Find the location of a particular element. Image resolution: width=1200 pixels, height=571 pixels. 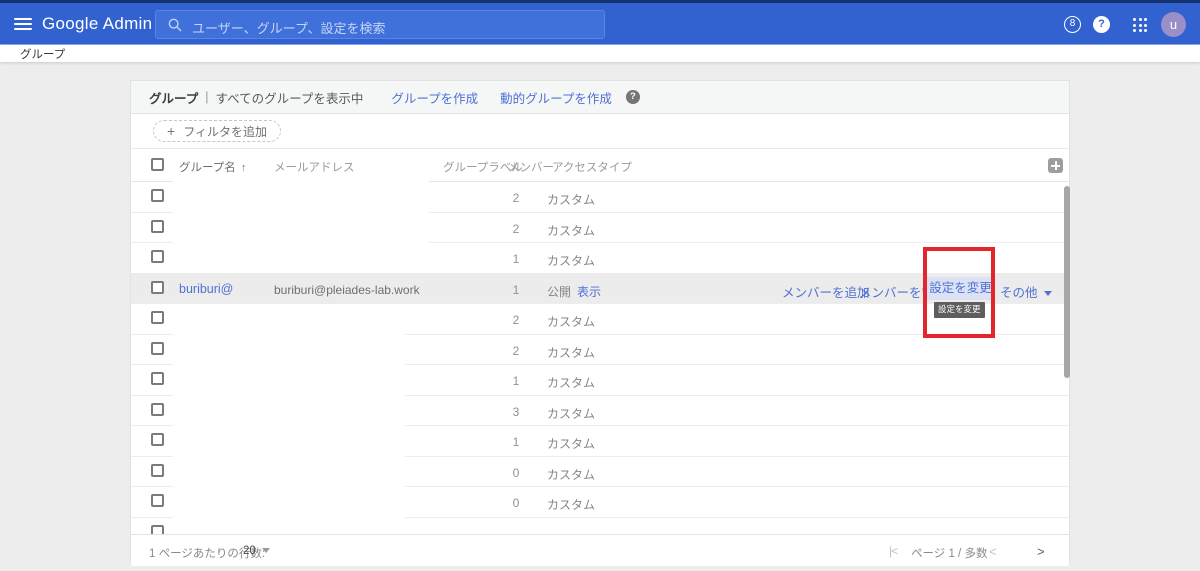

help-icon: ? is located at coordinates (1101, 24).